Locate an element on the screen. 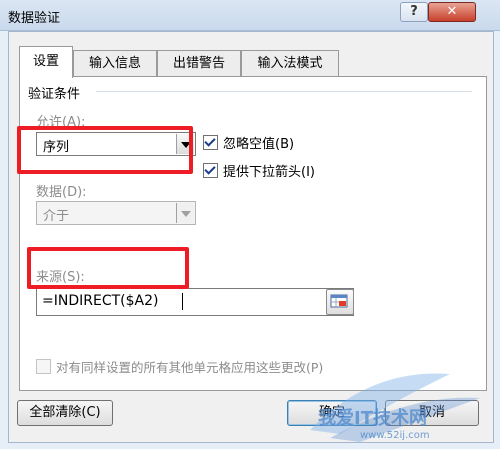 The width and height of the screenshot is (500, 449). tab-settings: 设置 is located at coordinates (46, 62).